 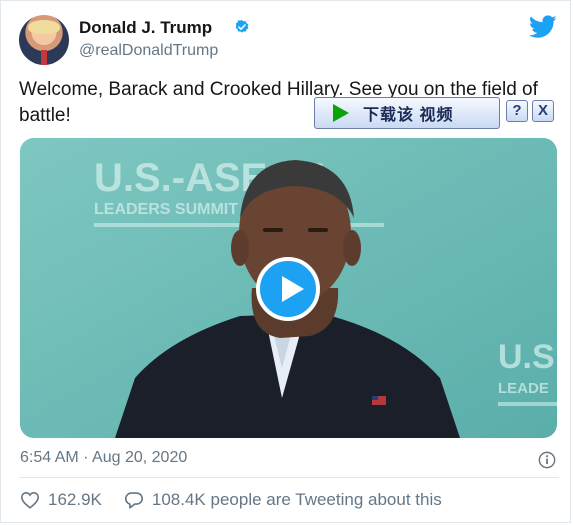 What do you see at coordinates (44, 40) in the screenshot?
I see `author-avatar` at bounding box center [44, 40].